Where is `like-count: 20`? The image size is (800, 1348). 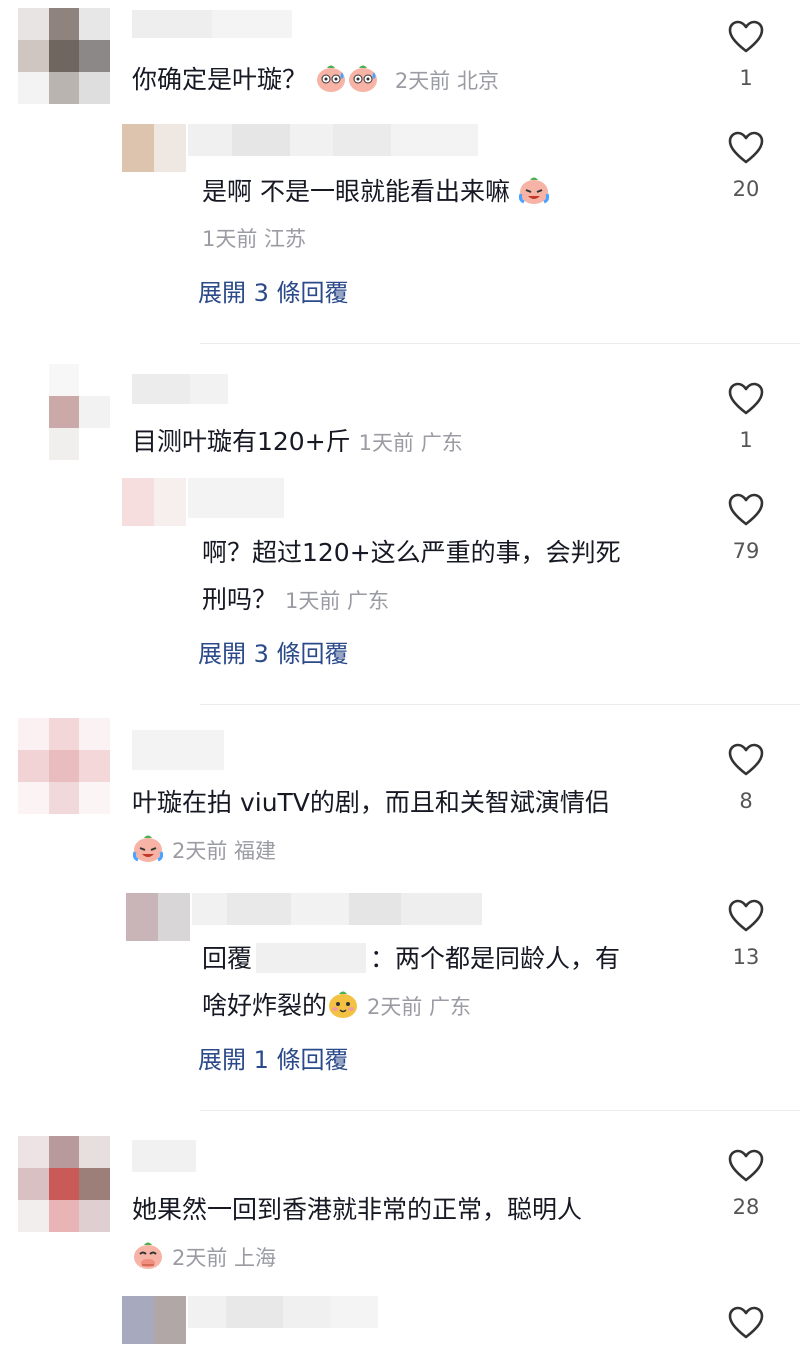 like-count: 20 is located at coordinates (746, 189).